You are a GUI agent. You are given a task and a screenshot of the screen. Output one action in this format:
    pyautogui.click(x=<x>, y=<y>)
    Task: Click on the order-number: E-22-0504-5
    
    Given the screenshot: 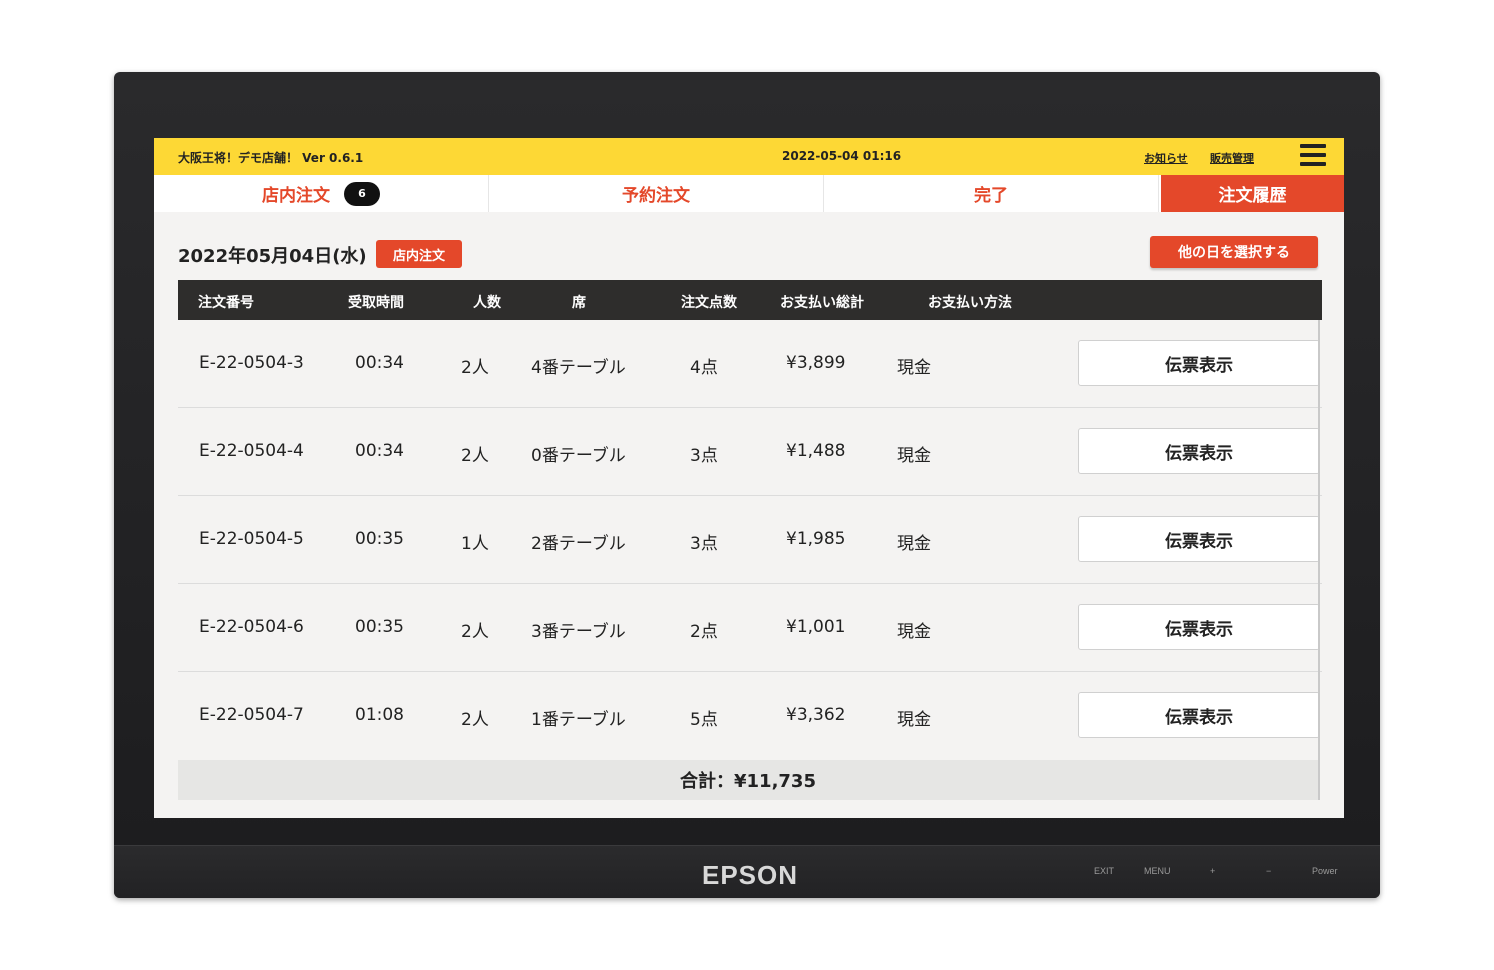 What is the action you would take?
    pyautogui.click(x=251, y=539)
    